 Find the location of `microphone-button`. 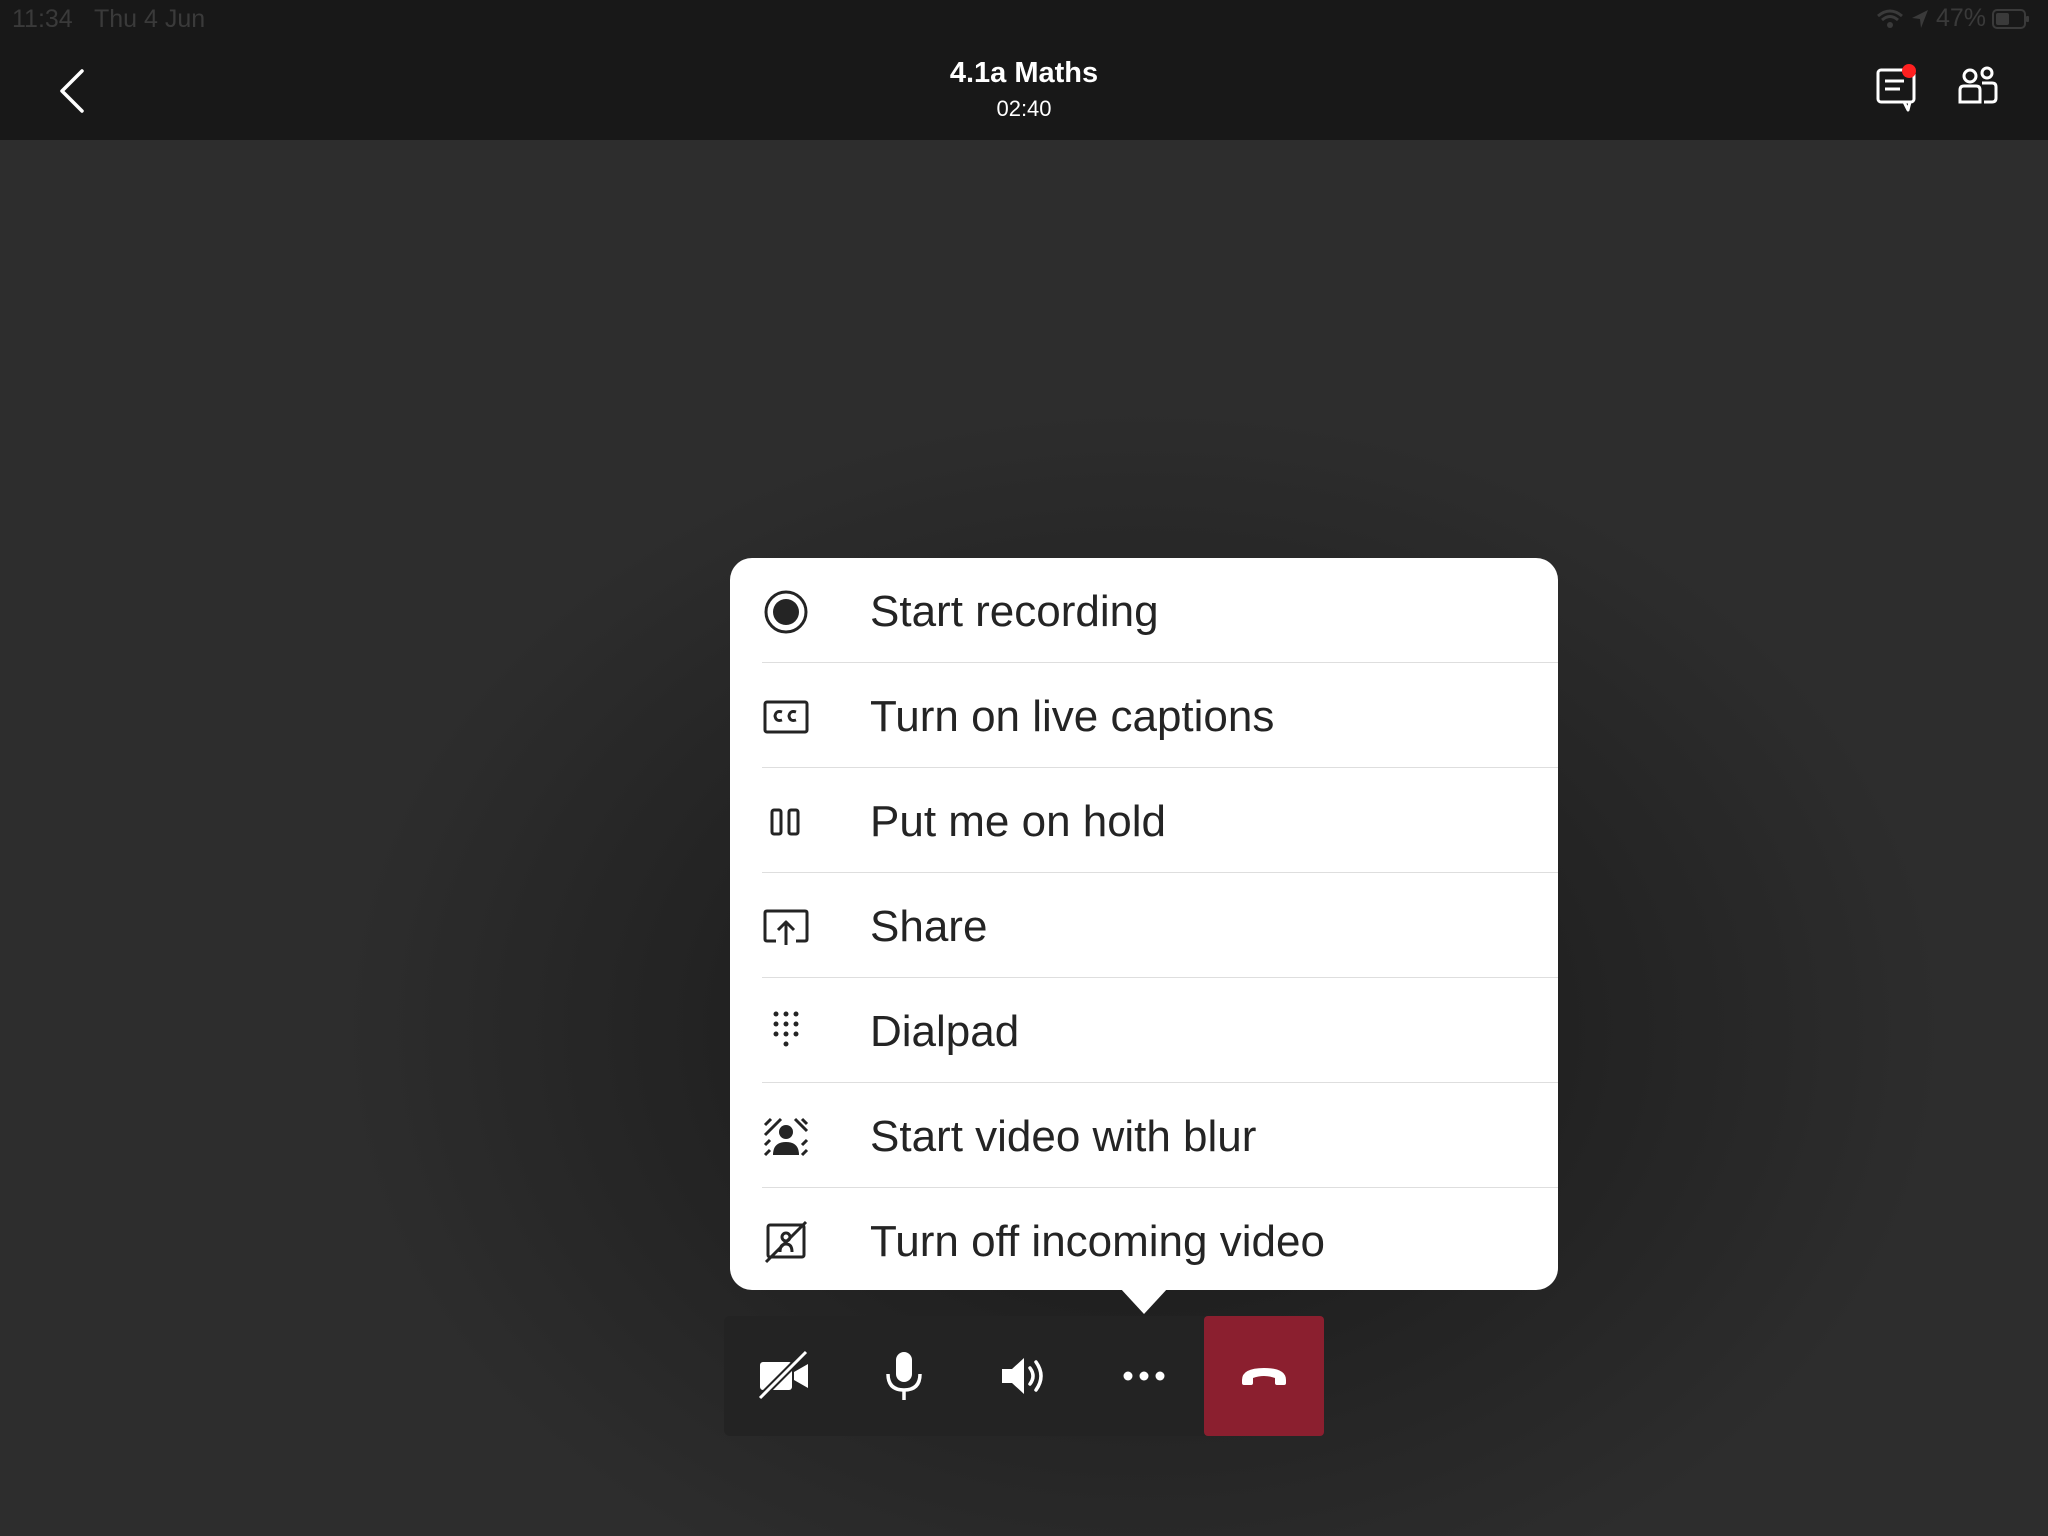

microphone-button is located at coordinates (904, 1376).